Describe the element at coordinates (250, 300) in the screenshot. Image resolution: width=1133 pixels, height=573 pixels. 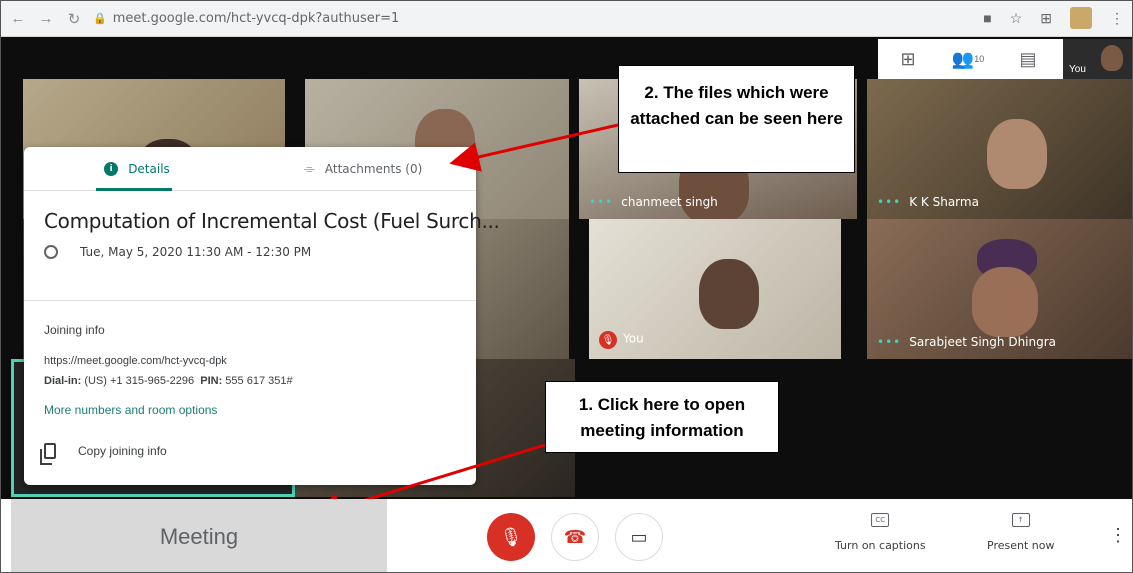
I see `divider` at that location.